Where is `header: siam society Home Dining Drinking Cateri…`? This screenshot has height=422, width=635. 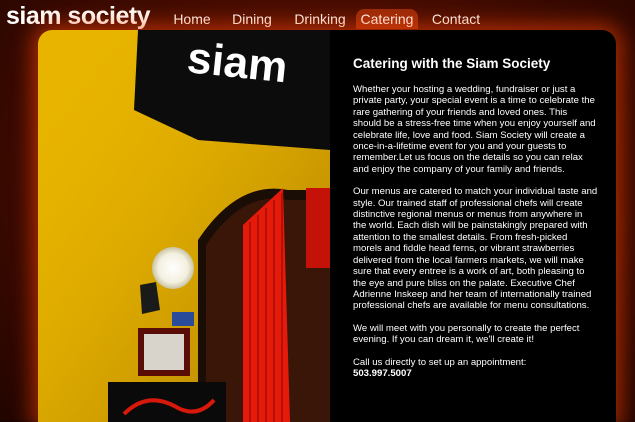
header: siam society Home Dining Drinking Cateri… is located at coordinates (317, 16).